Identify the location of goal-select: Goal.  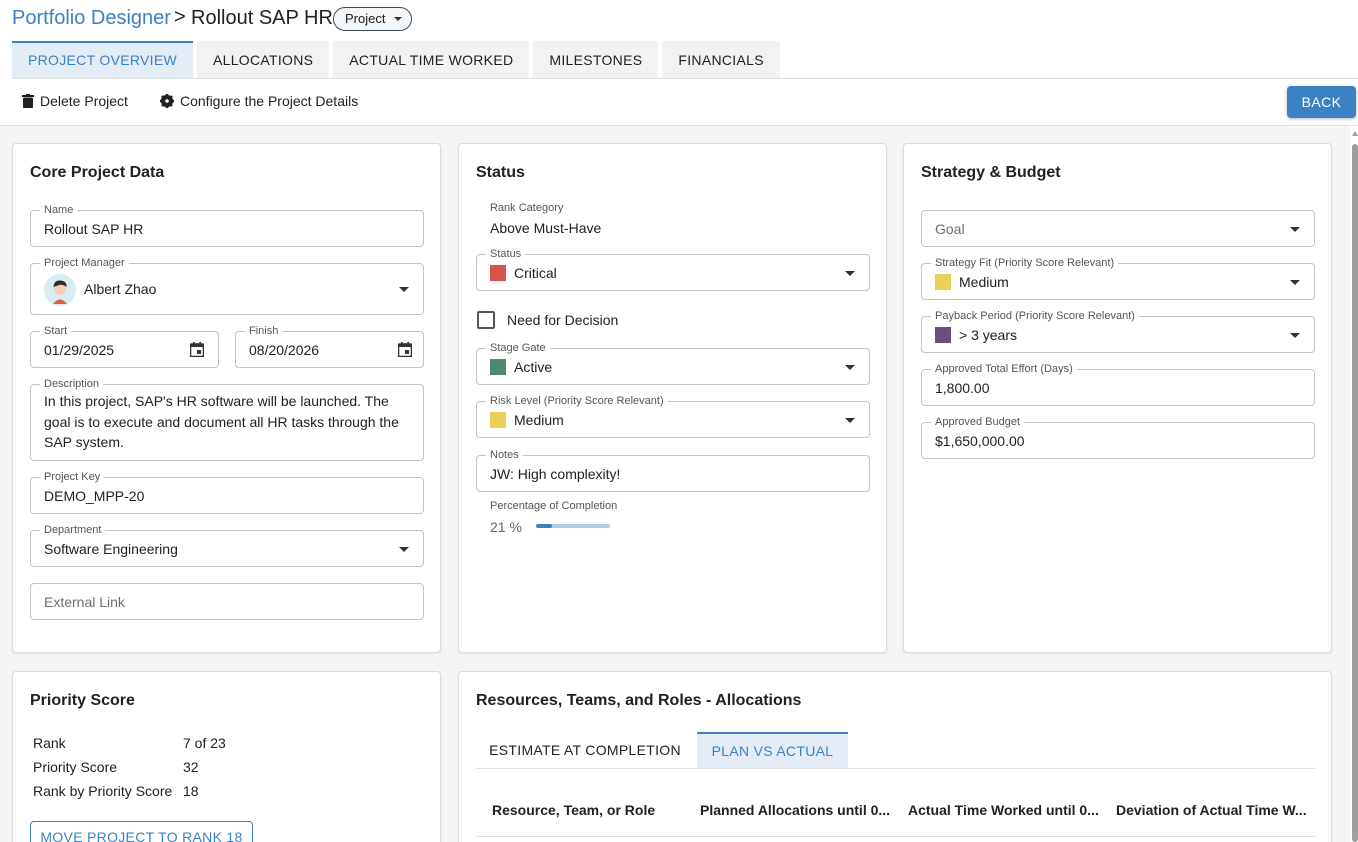
(1118, 228).